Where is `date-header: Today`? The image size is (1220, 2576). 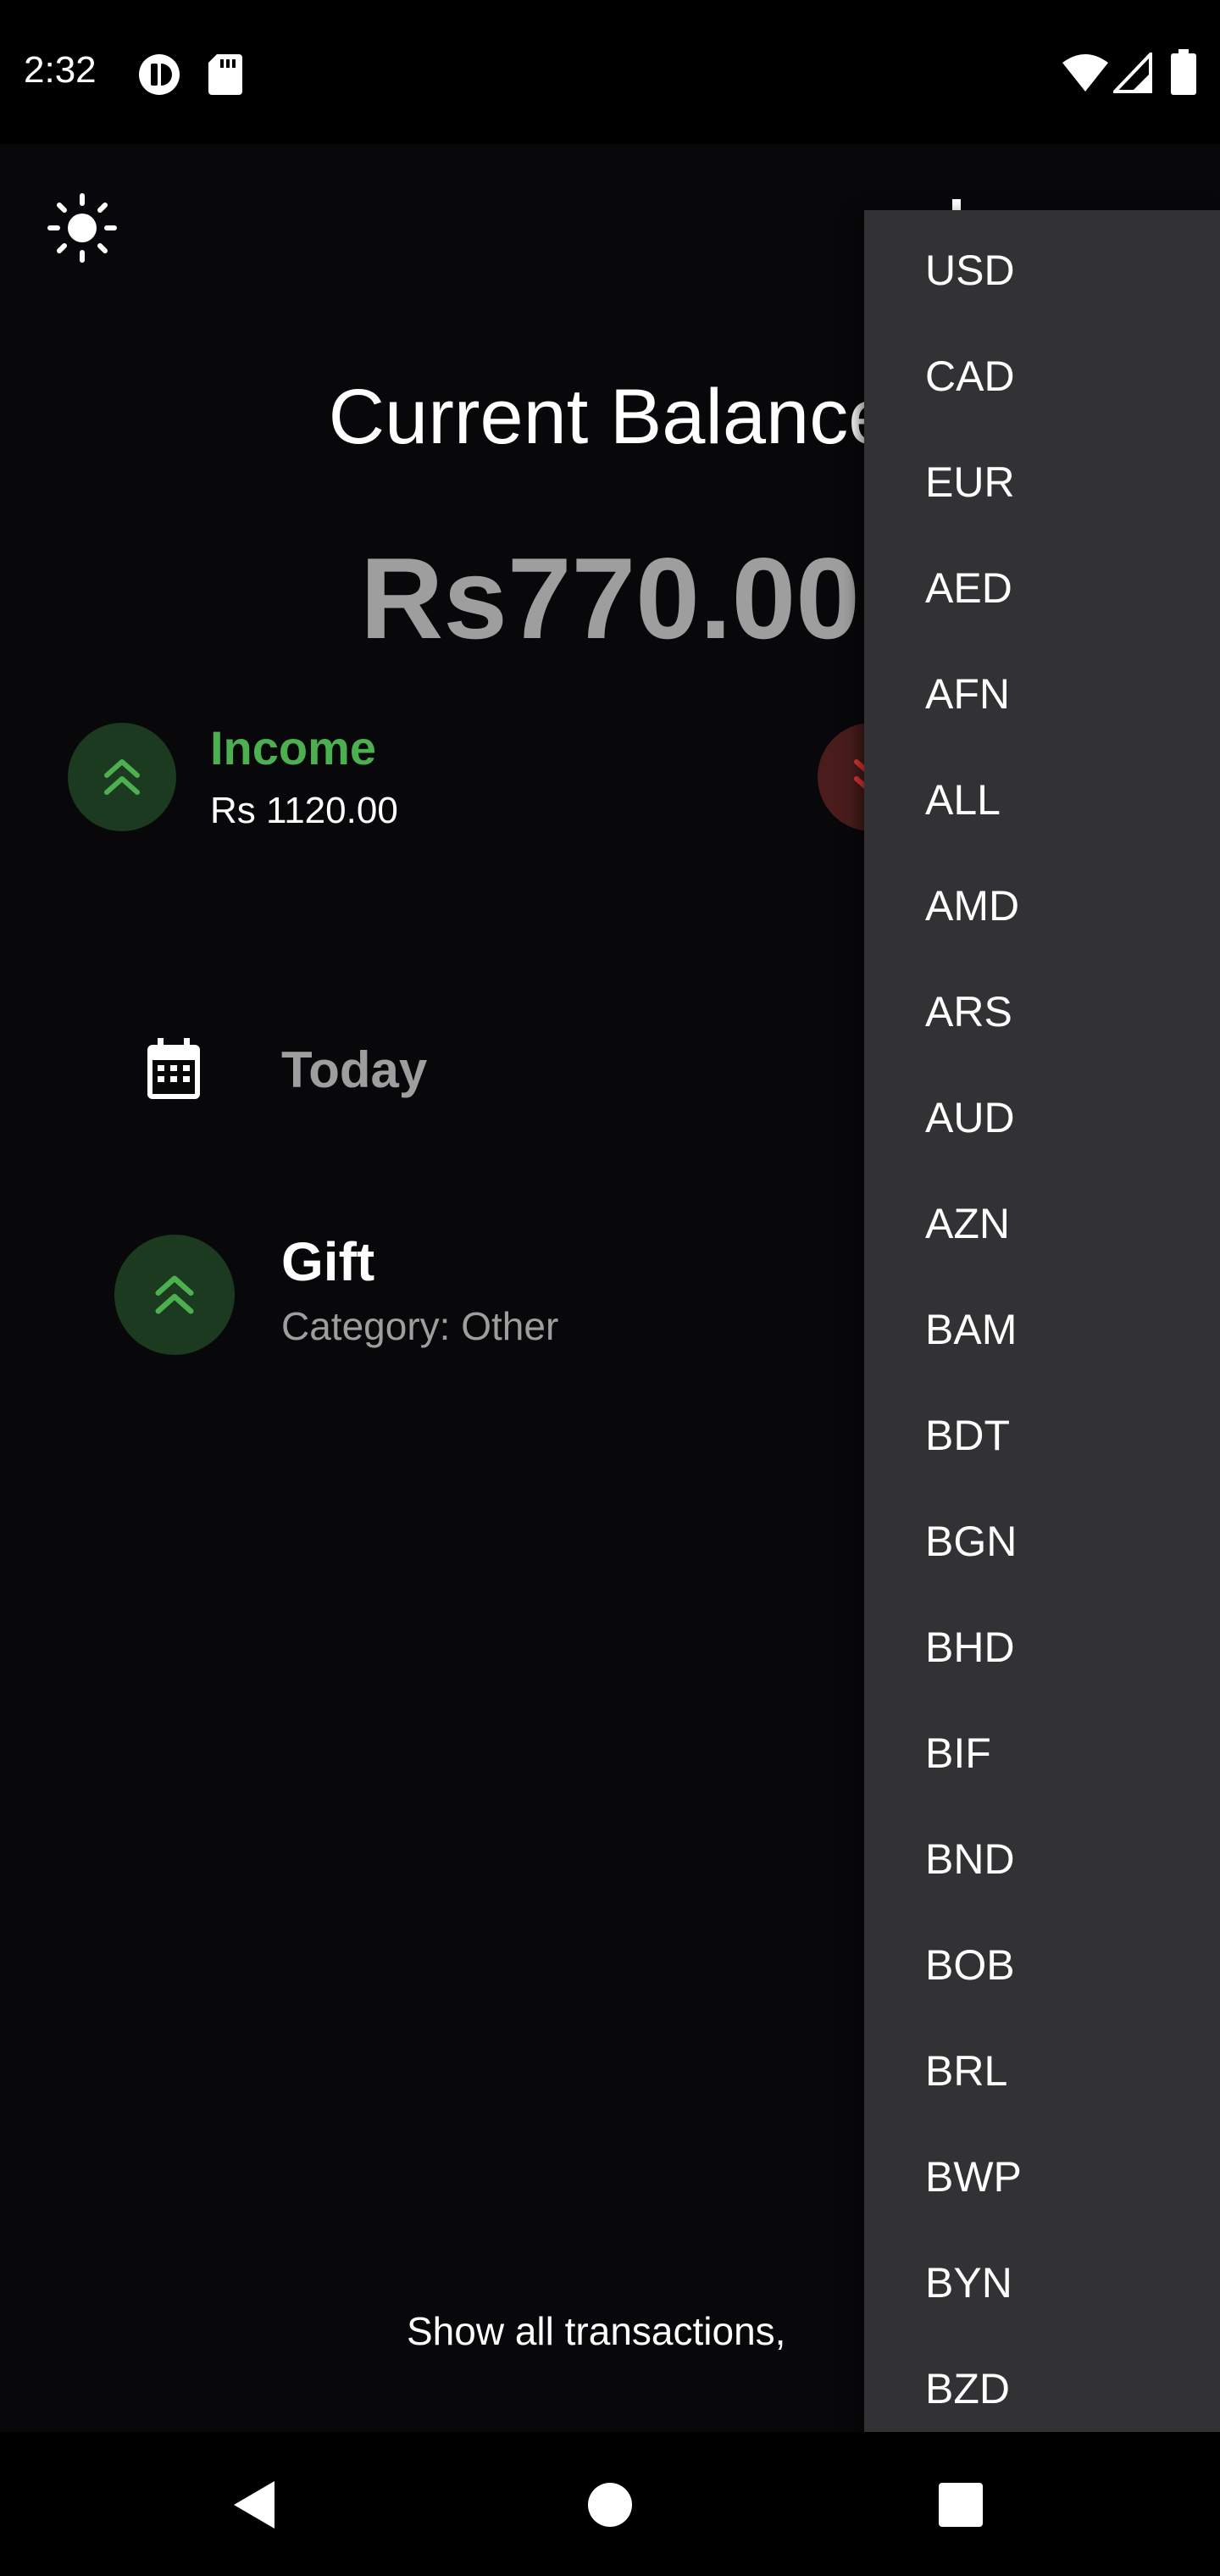 date-header: Today is located at coordinates (354, 1069).